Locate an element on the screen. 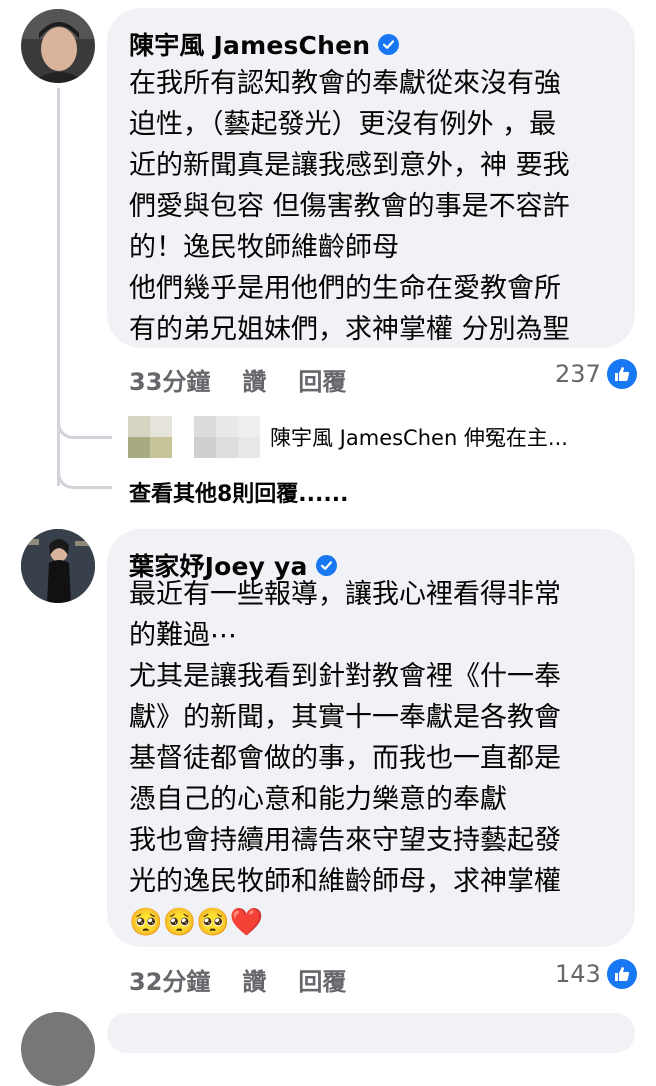  comment-line: 憑自己的心意和能力樂意的奉獻 is located at coordinates (318, 799).